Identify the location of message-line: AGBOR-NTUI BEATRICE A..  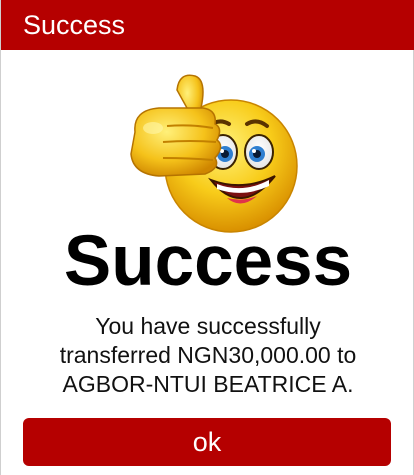
(208, 384).